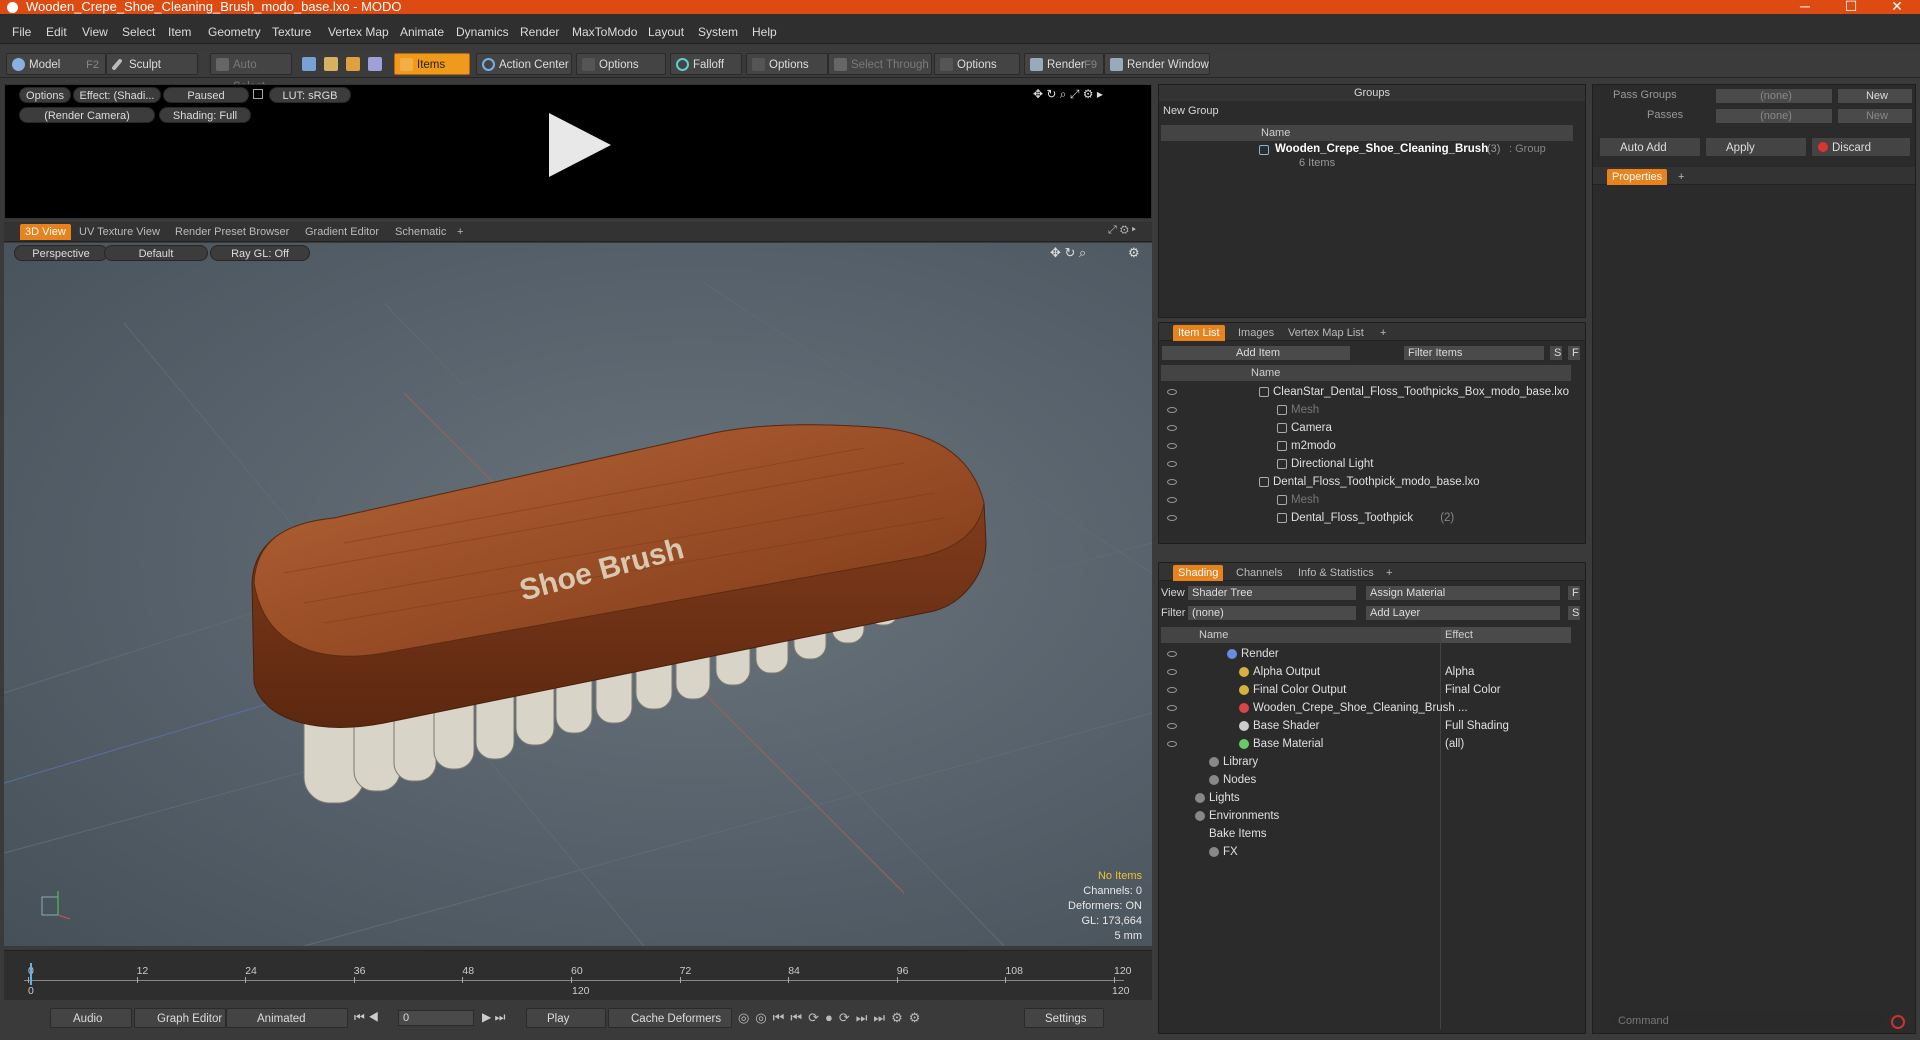 This screenshot has height=1040, width=1920. I want to click on materials-mode-icon, so click(375, 64).